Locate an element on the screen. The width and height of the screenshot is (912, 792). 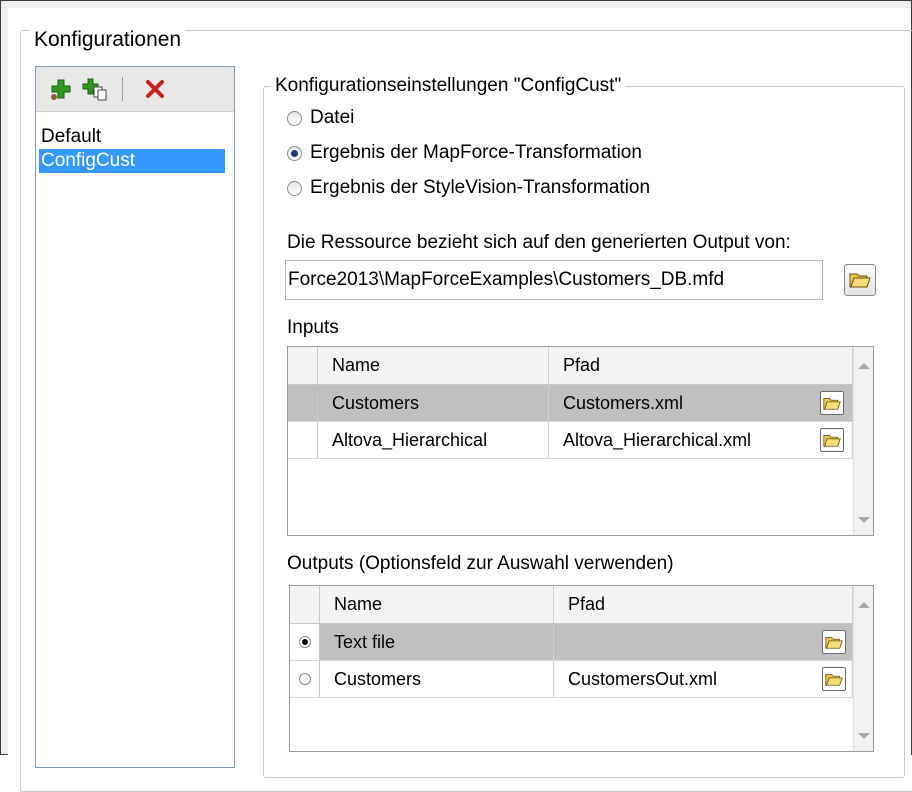
radio-mapforce-label: Ergebnis der MapForce-Transformation is located at coordinates (476, 152).